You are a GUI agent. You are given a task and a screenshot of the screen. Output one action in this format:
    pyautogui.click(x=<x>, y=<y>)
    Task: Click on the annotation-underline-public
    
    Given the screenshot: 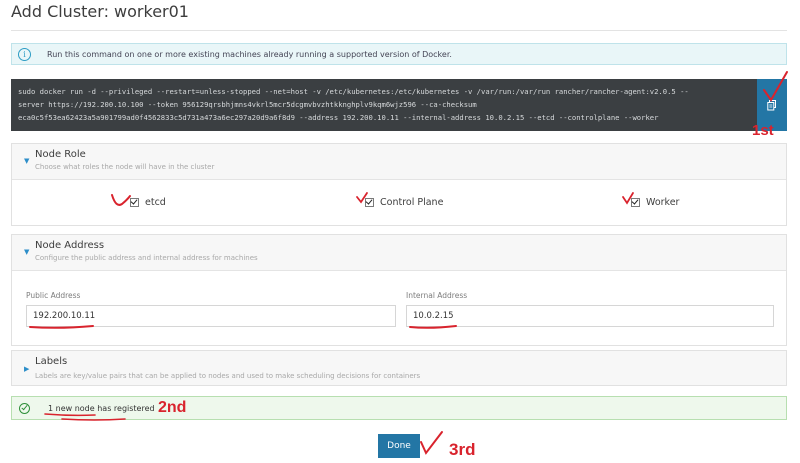 What is the action you would take?
    pyautogui.click(x=61, y=327)
    